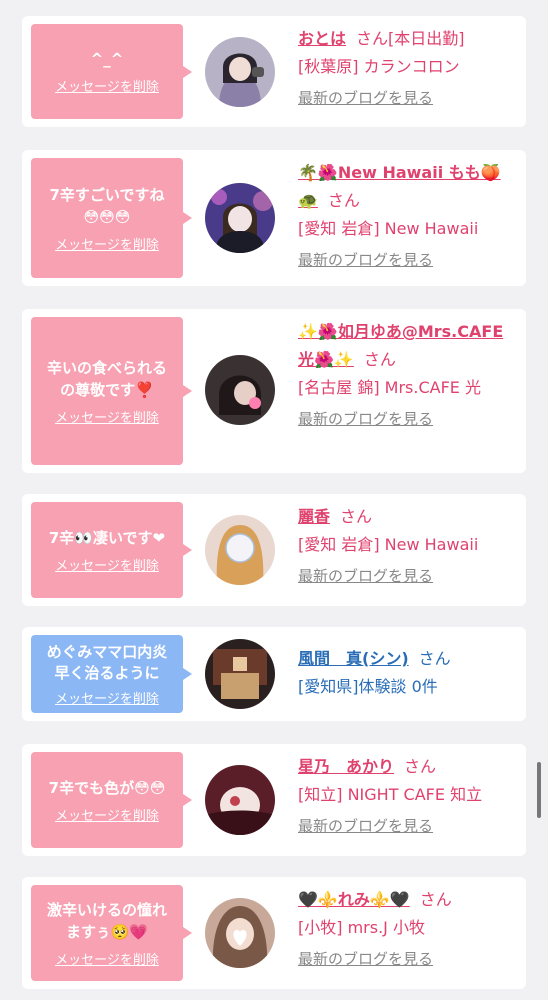 The height and width of the screenshot is (1000, 548). What do you see at coordinates (111, 71) in the screenshot?
I see `message-bubble: ^_^ メッセージを削除` at bounding box center [111, 71].